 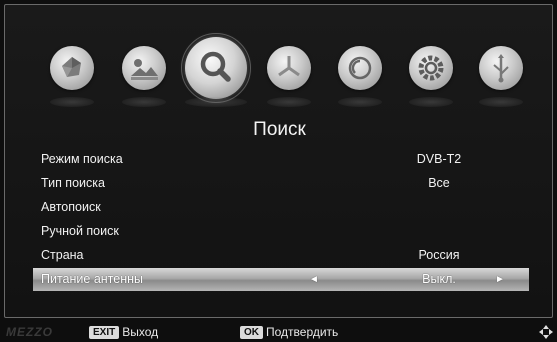 I want to click on row-value: Россия, so click(x=439, y=255).